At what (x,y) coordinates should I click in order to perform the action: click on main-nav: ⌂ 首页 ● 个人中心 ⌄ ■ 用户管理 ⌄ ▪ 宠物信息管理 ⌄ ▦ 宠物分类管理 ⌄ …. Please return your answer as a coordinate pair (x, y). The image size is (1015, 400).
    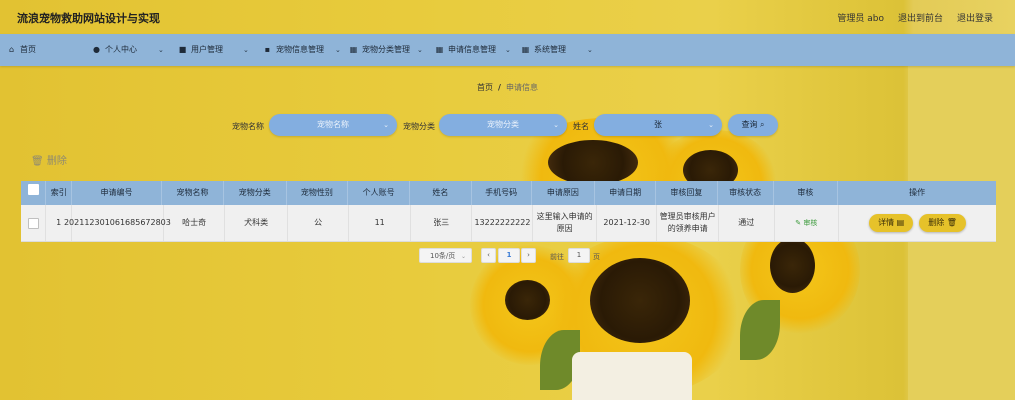
    Looking at the image, I should click on (507, 50).